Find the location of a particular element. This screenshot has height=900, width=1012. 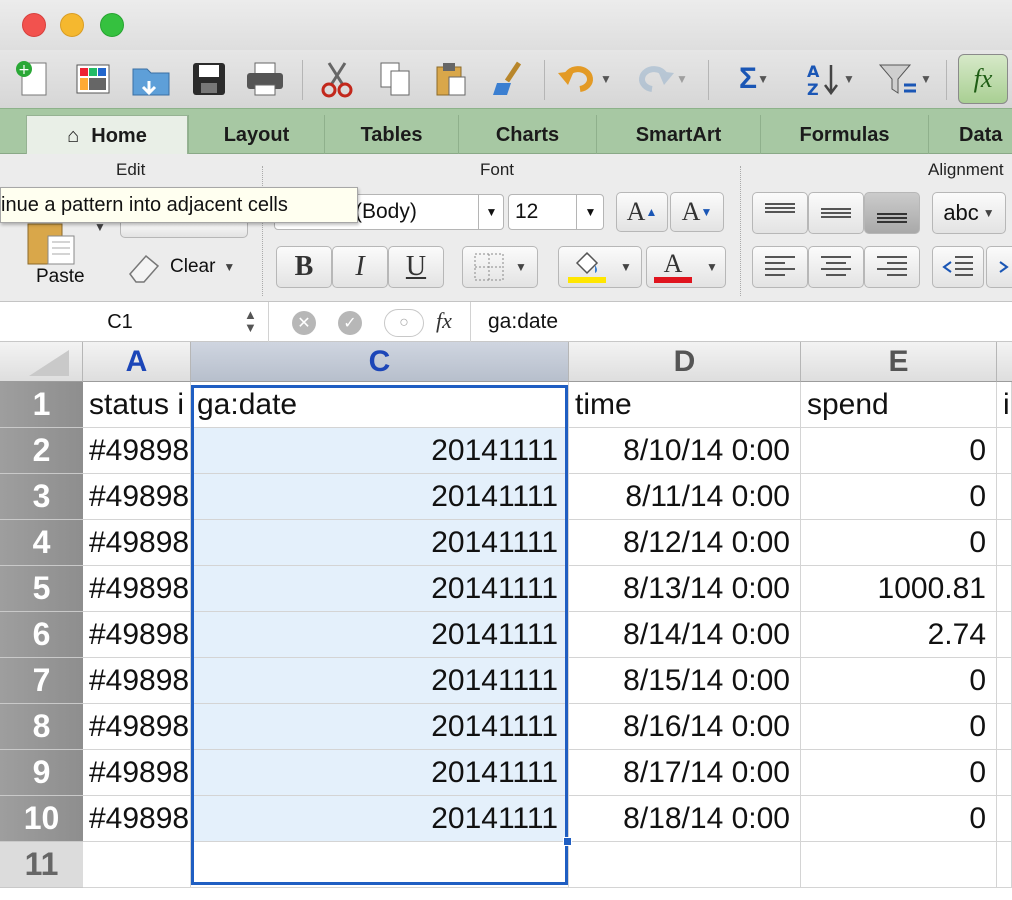

tab-charts: Charts is located at coordinates (527, 135).